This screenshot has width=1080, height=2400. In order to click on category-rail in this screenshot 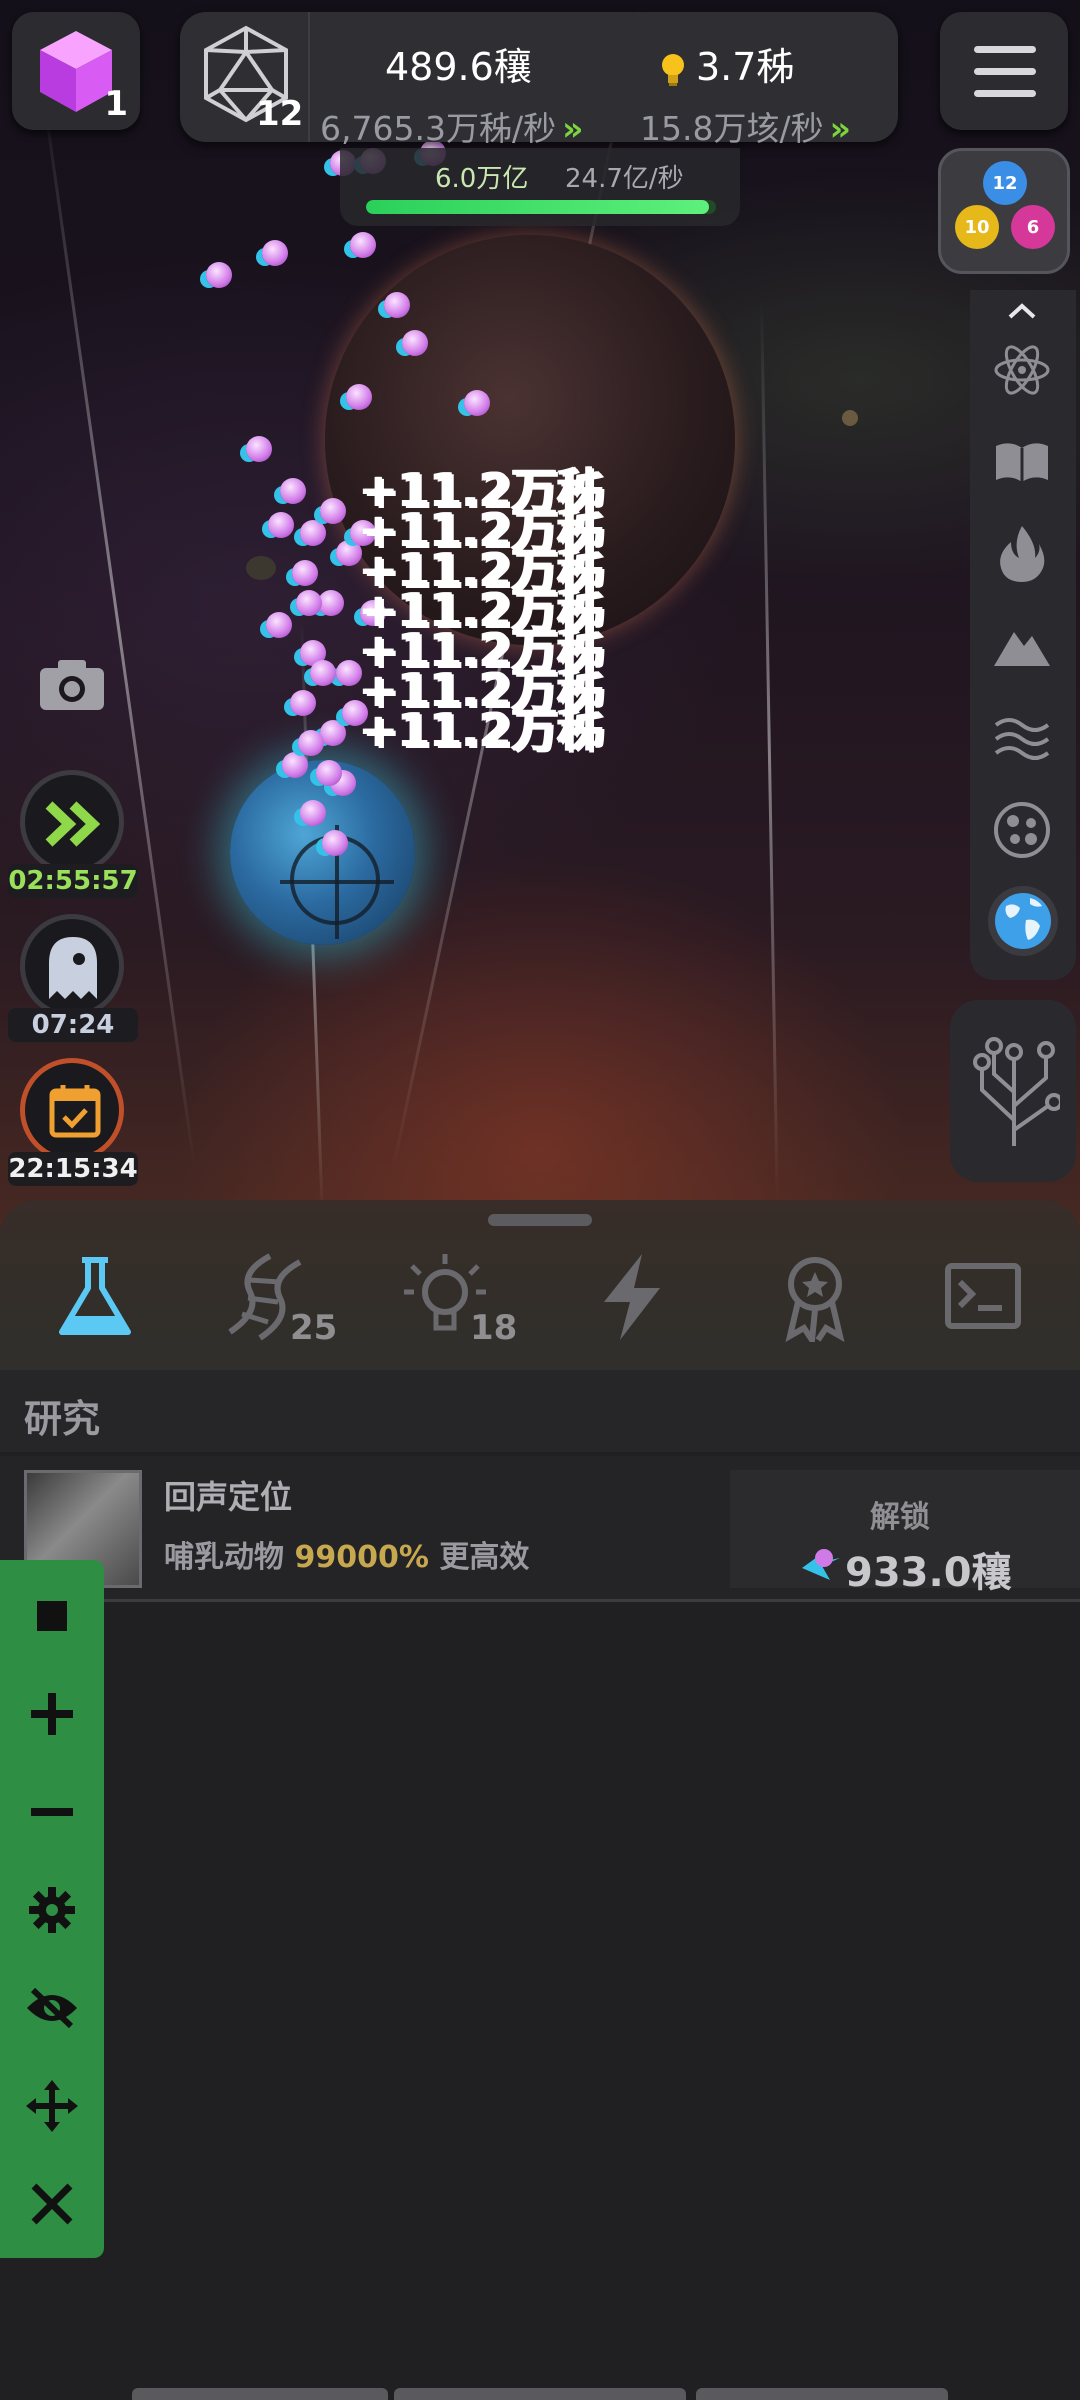, I will do `click(1023, 635)`.